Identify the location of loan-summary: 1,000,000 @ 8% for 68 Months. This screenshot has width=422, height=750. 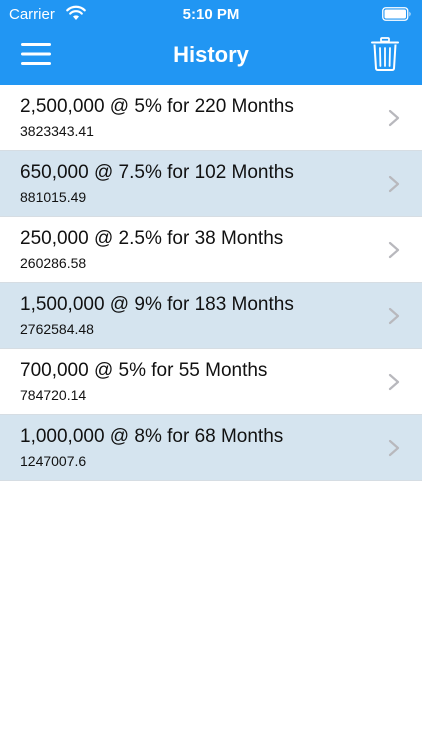
(152, 436).